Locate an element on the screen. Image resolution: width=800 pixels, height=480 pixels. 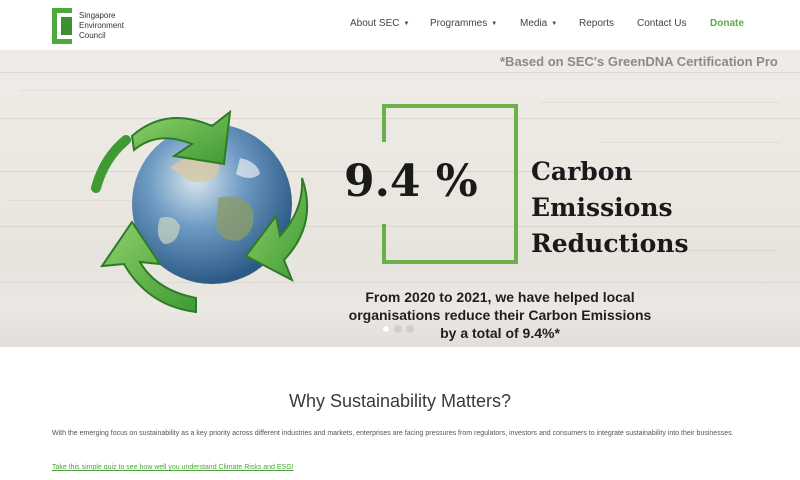
stat-label-line: Carbon is located at coordinates (582, 171).